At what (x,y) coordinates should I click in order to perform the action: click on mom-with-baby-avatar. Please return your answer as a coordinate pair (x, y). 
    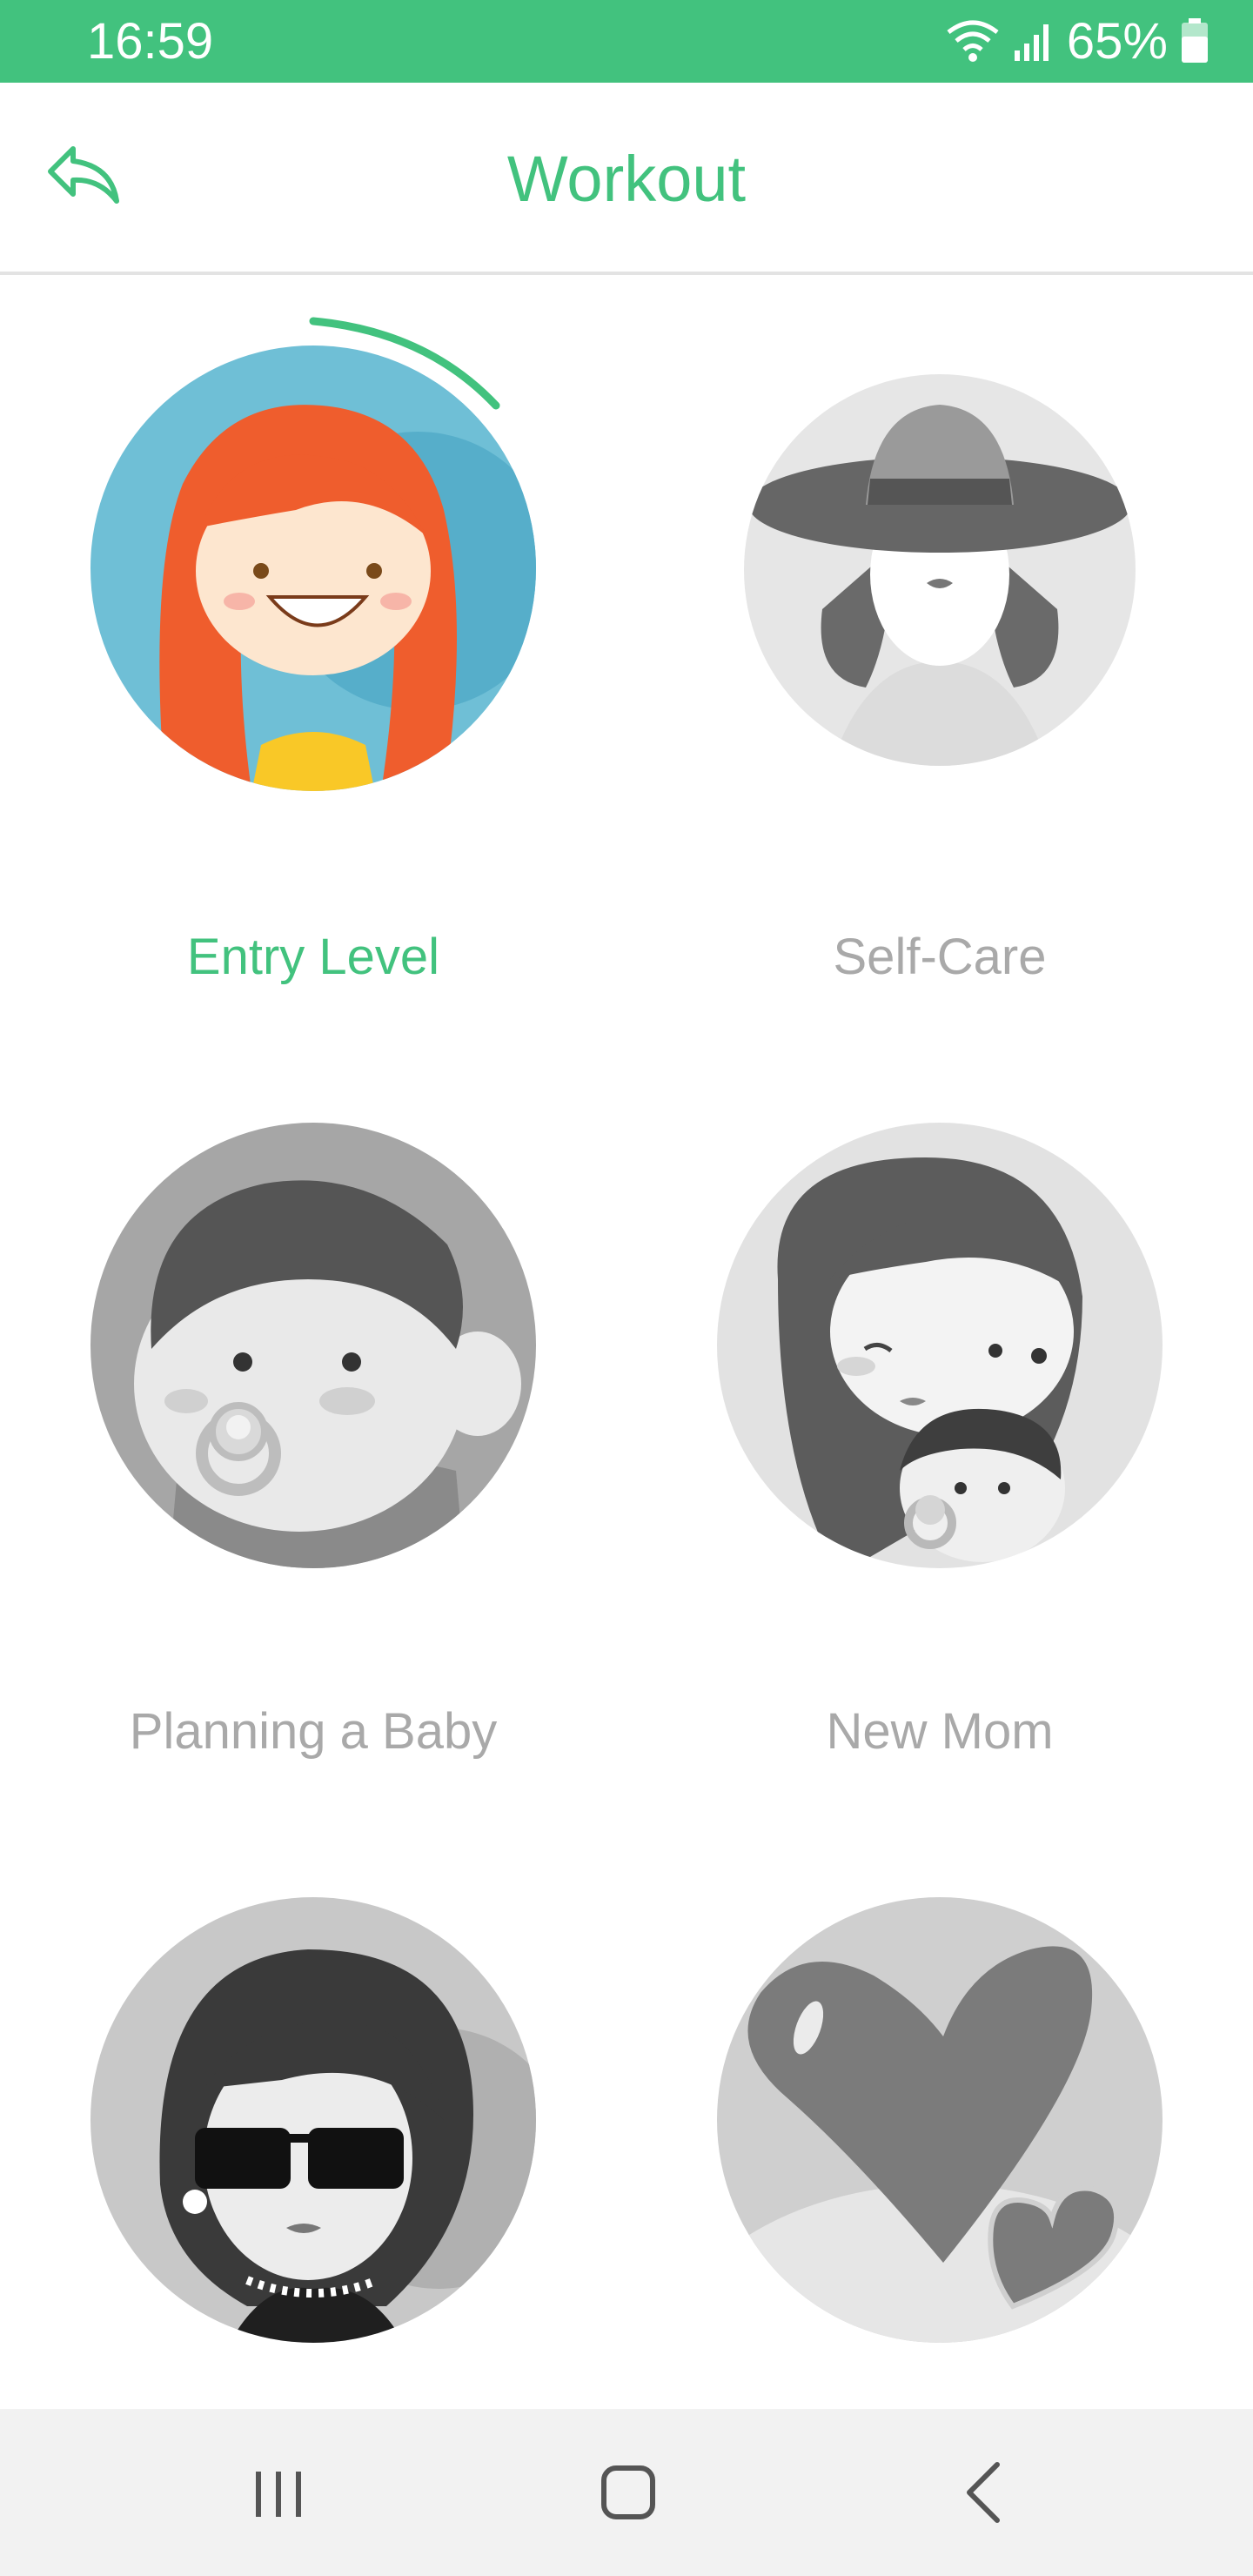
    Looking at the image, I should click on (940, 1345).